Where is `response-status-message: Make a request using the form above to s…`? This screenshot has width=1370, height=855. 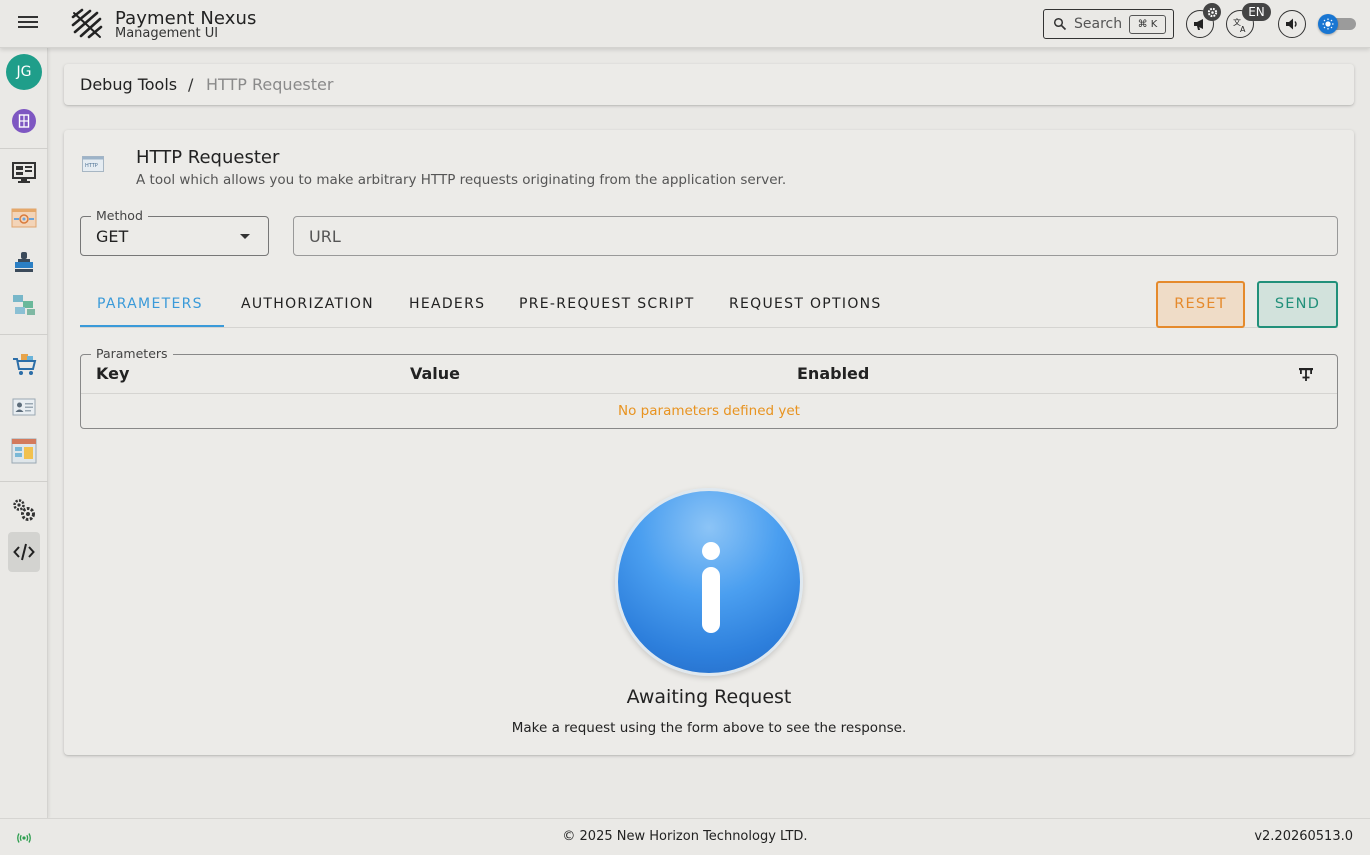 response-status-message: Make a request using the form above to s… is located at coordinates (709, 728).